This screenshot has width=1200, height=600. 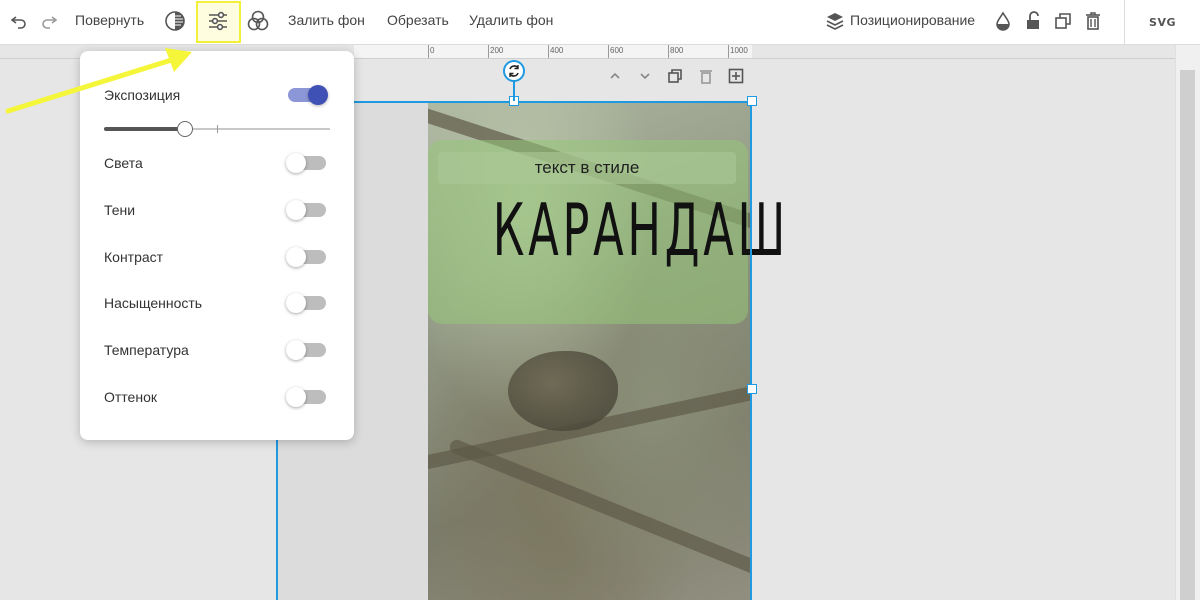 What do you see at coordinates (418, 20) in the screenshot?
I see `crop-button: Обрезать` at bounding box center [418, 20].